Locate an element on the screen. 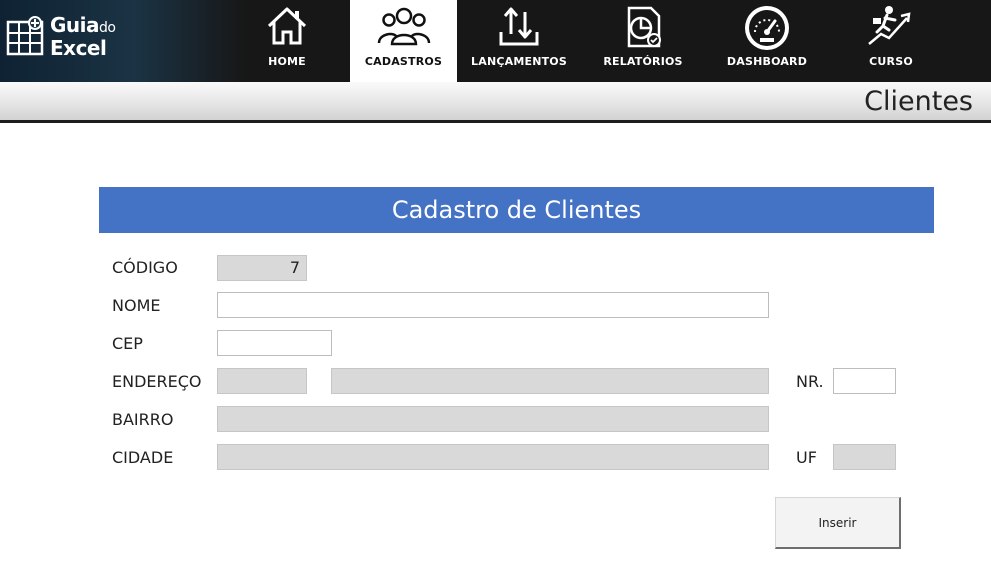 The image size is (991, 568). spreadsheet-logo-icon is located at coordinates (25, 36).